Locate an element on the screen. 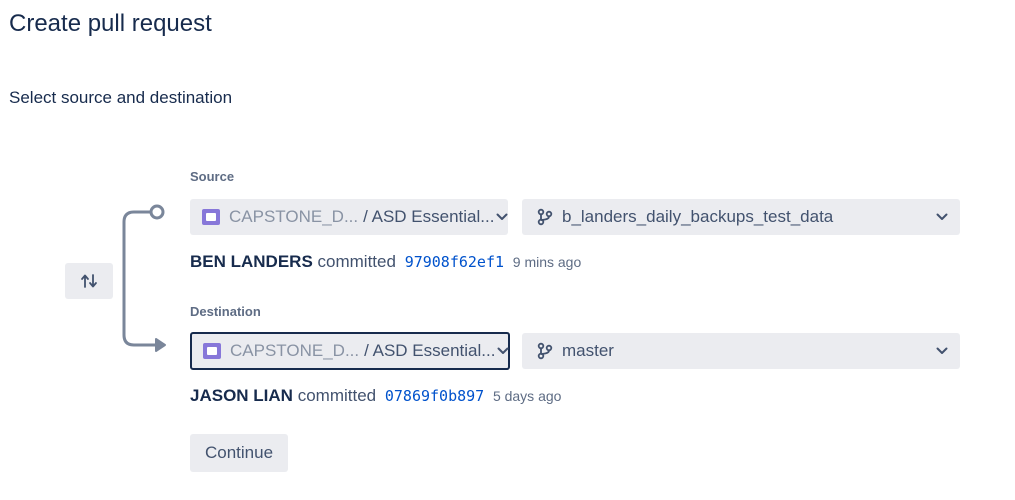  destination-label: Destination is located at coordinates (225, 311).